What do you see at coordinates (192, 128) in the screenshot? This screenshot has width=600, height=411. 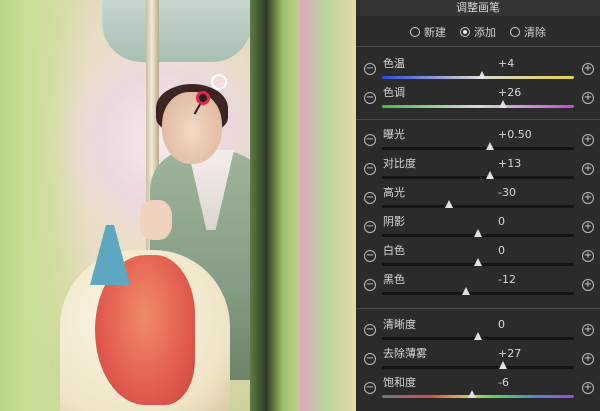 I see `person-face` at bounding box center [192, 128].